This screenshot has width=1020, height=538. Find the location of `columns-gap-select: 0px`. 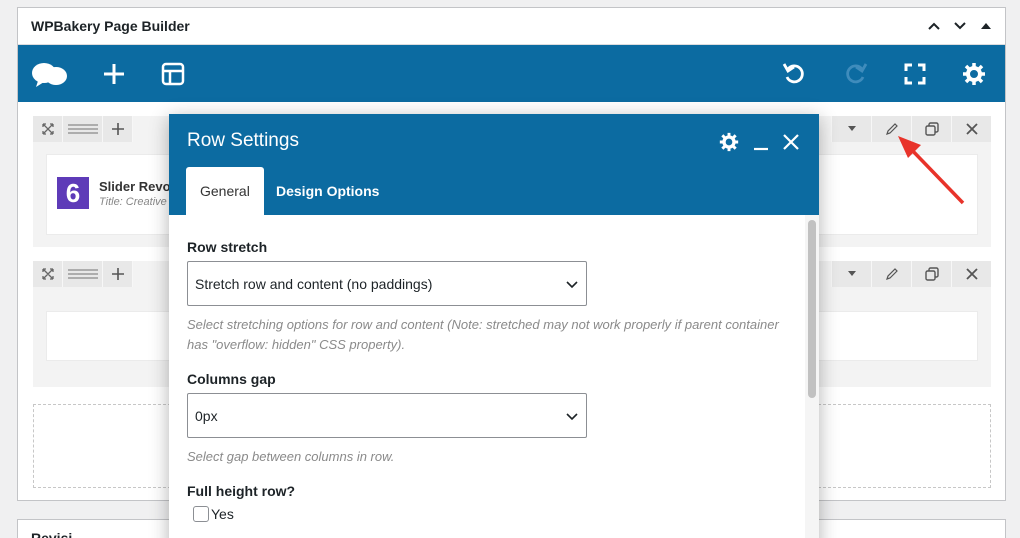

columns-gap-select: 0px is located at coordinates (387, 415).